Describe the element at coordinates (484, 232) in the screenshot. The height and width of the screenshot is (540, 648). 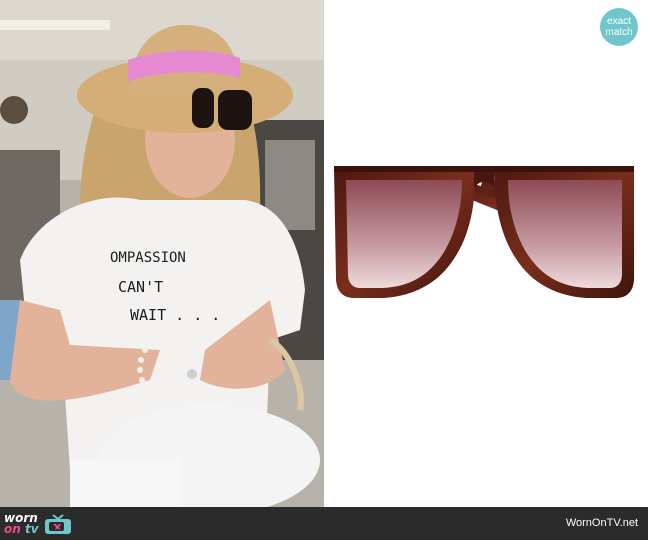
I see `sunglasses-product-drawing` at that location.